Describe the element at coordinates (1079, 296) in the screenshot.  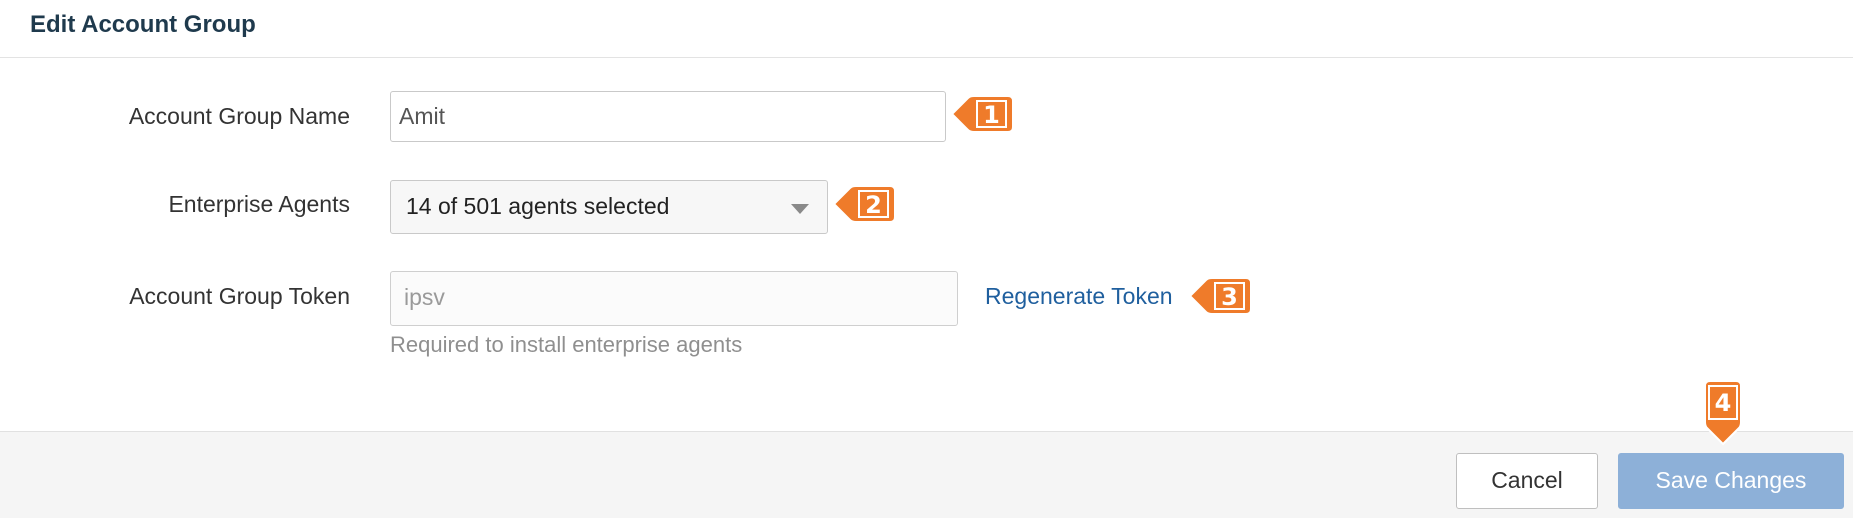
I see `regenerate-token-link: Regenerate Token` at that location.